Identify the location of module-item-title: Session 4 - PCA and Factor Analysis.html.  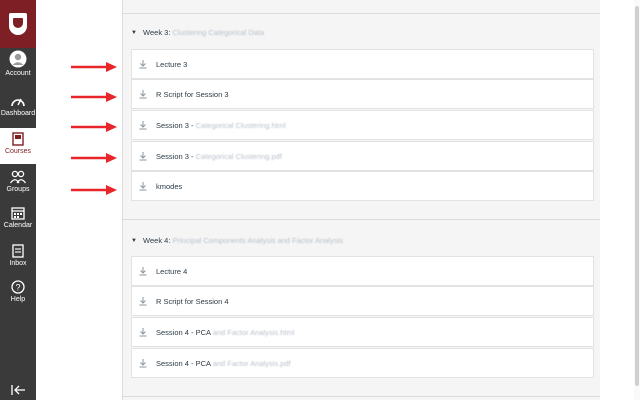
(225, 332).